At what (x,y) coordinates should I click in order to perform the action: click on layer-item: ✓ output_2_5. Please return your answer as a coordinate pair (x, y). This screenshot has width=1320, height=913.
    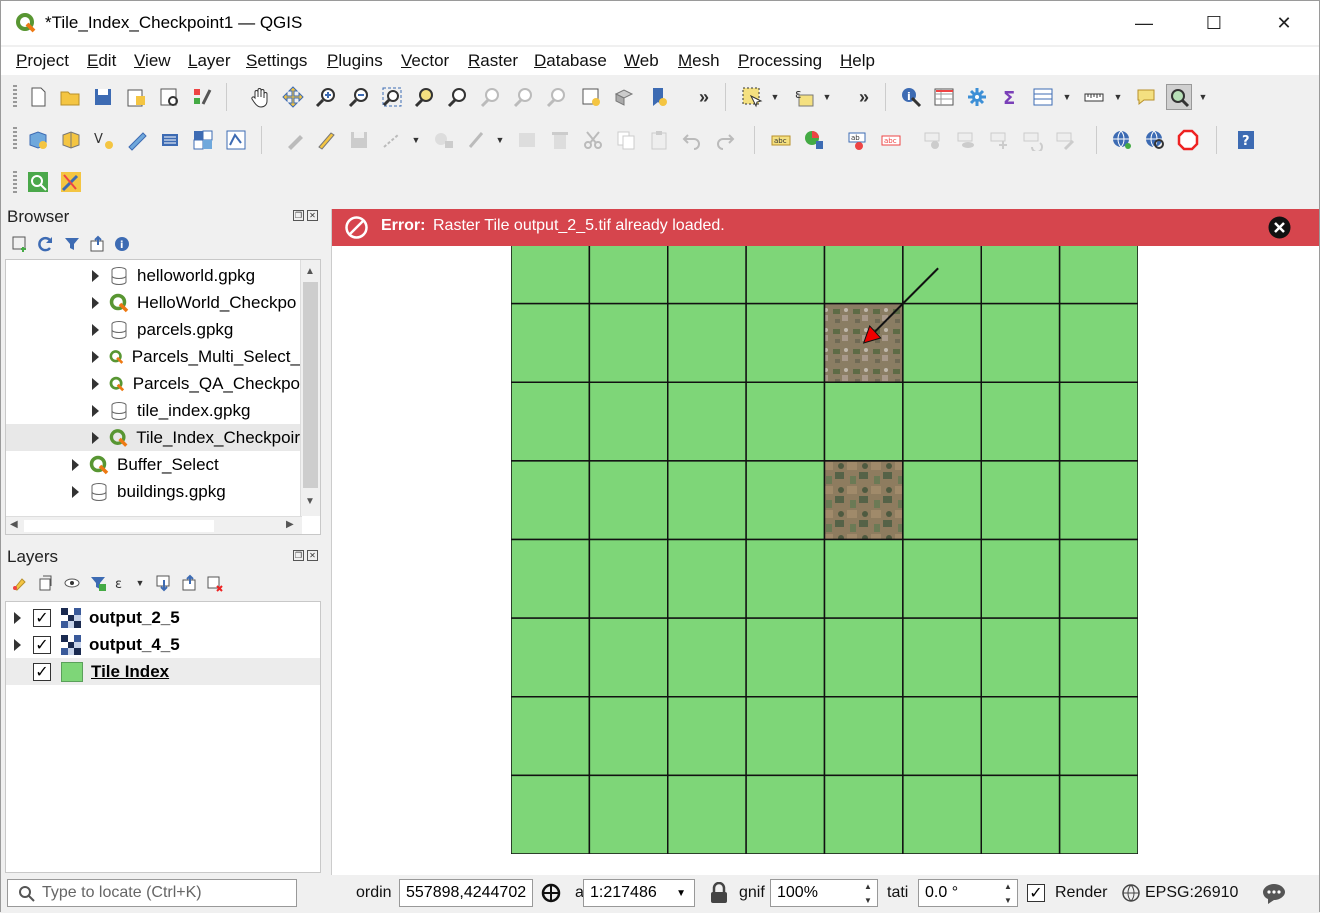
    Looking at the image, I should click on (163, 617).